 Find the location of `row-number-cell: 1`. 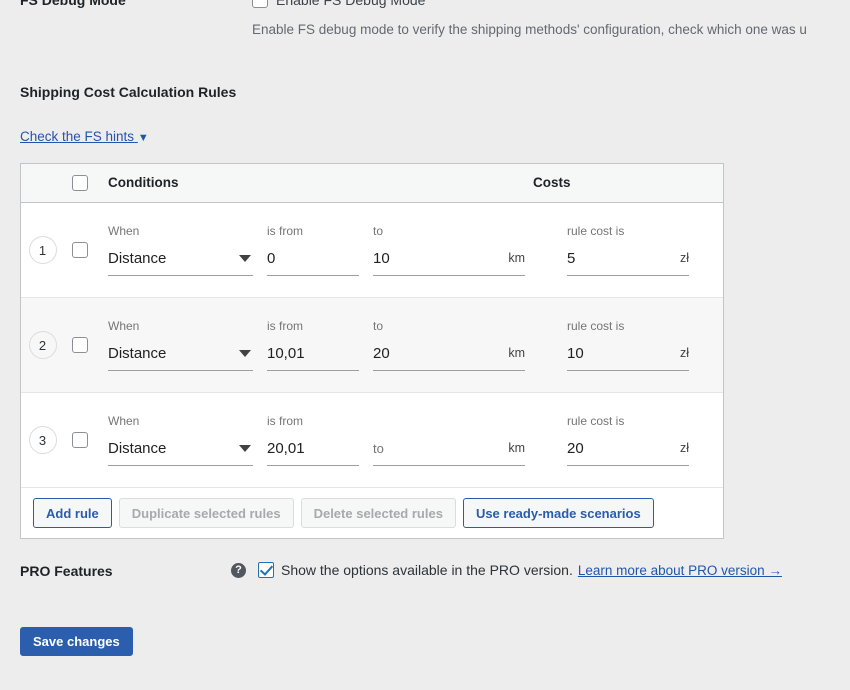

row-number-cell: 1 is located at coordinates (42, 250).